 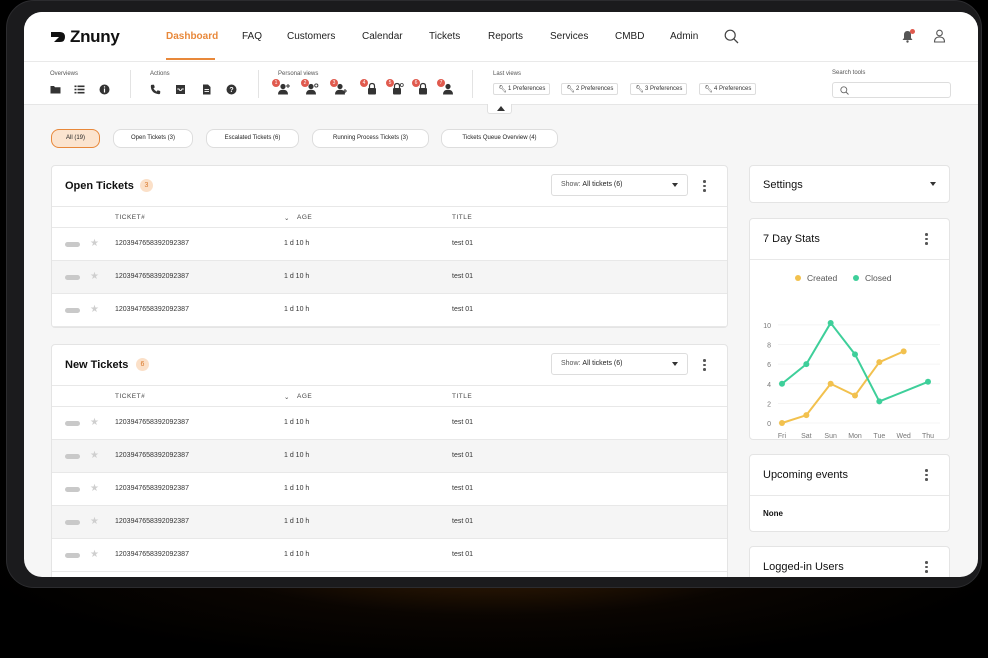 What do you see at coordinates (499, 138) in the screenshot?
I see `filter-tickets-queue-overview: Tickets Queue Overview (4)` at bounding box center [499, 138].